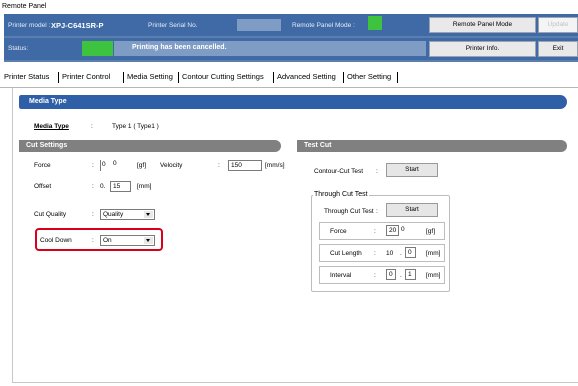 Image resolution: width=578 pixels, height=386 pixels. What do you see at coordinates (482, 25) in the screenshot?
I see `remote-panel-mode-button: Remote Panel Mode` at bounding box center [482, 25].